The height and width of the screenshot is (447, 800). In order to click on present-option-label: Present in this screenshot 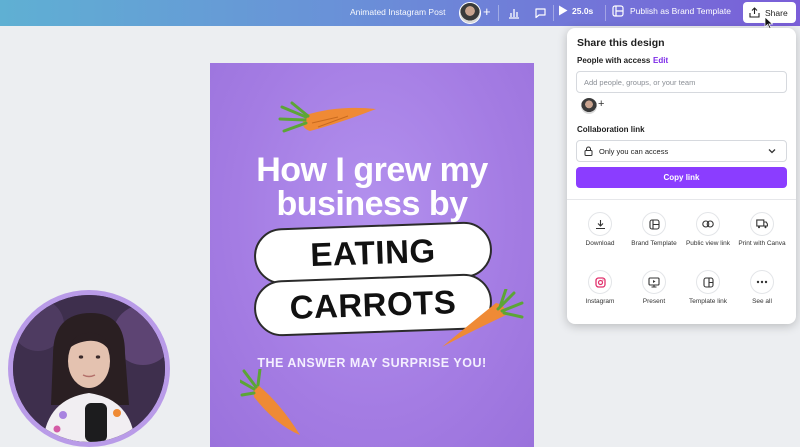, I will do `click(654, 301)`.